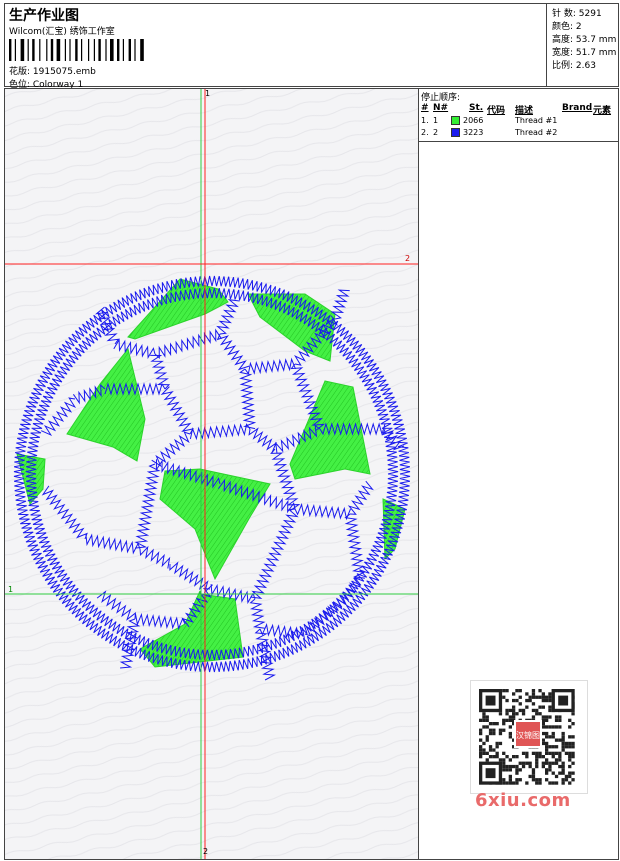 The height and width of the screenshot is (861, 620). I want to click on col-header-element: 元素, so click(602, 111).